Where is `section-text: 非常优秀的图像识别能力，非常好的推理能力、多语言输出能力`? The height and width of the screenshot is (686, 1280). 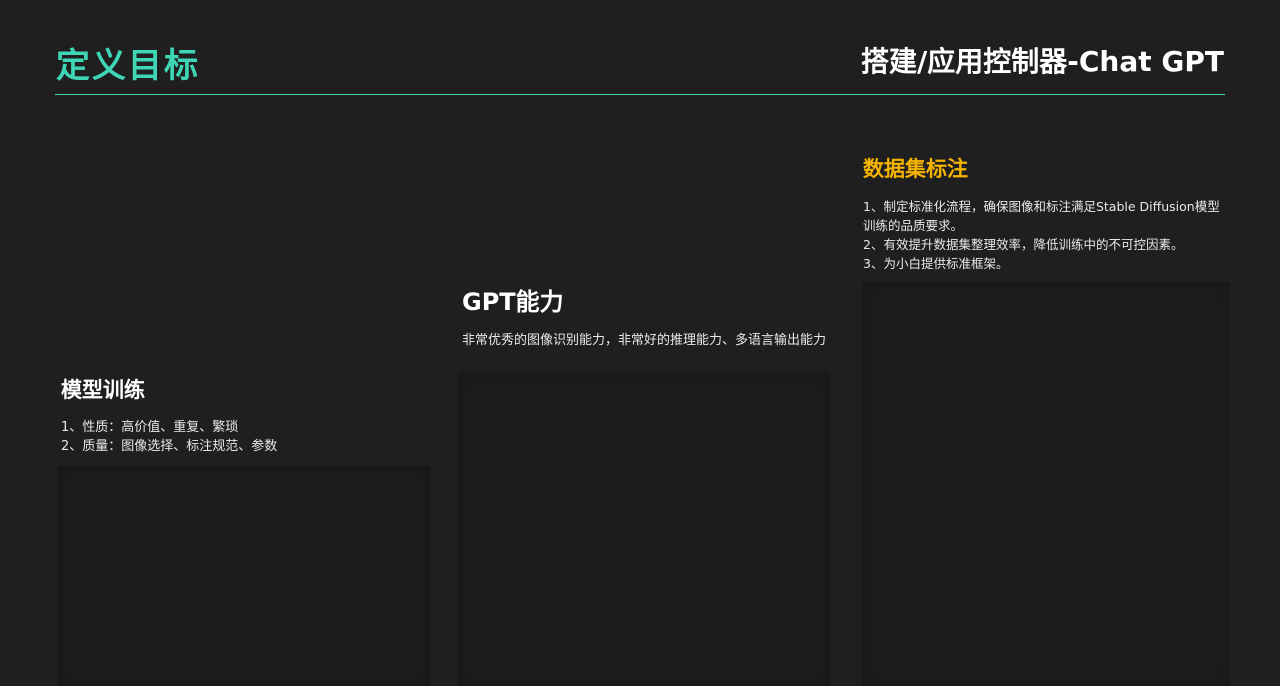 section-text: 非常优秀的图像识别能力，非常好的推理能力、多语言输出能力 is located at coordinates (647, 340).